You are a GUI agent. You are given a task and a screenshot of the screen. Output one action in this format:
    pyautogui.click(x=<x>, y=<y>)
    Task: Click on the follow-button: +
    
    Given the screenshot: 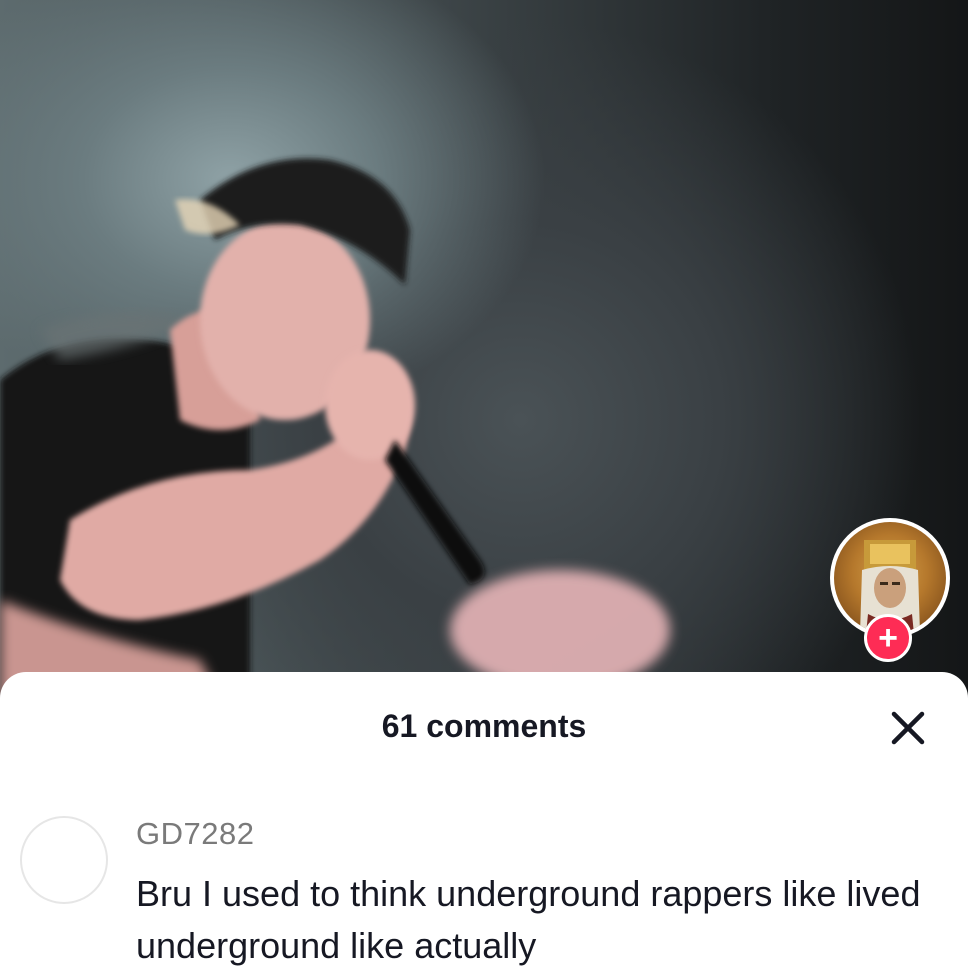 What is the action you would take?
    pyautogui.click(x=888, y=638)
    